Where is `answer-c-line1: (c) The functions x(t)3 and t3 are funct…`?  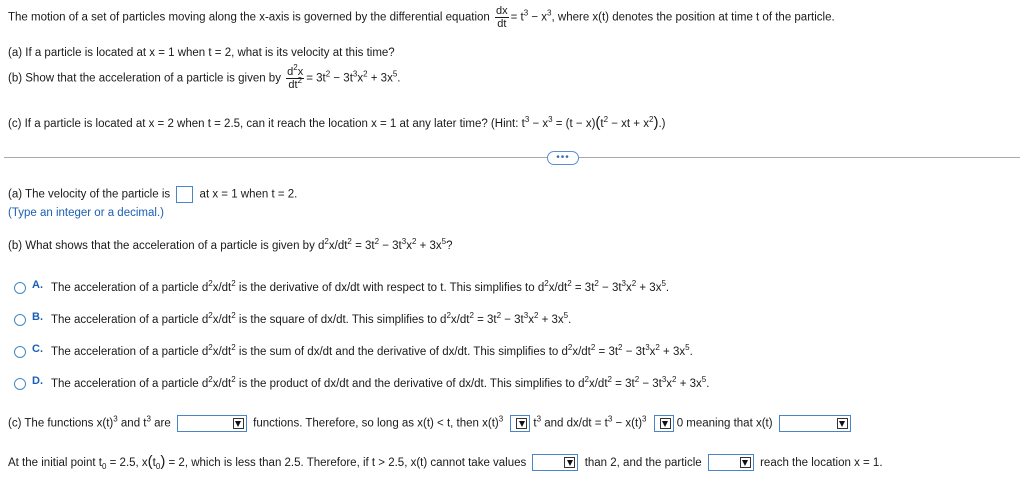 answer-c-line1: (c) The functions x(t)3 and t3 are funct… is located at coordinates (431, 423).